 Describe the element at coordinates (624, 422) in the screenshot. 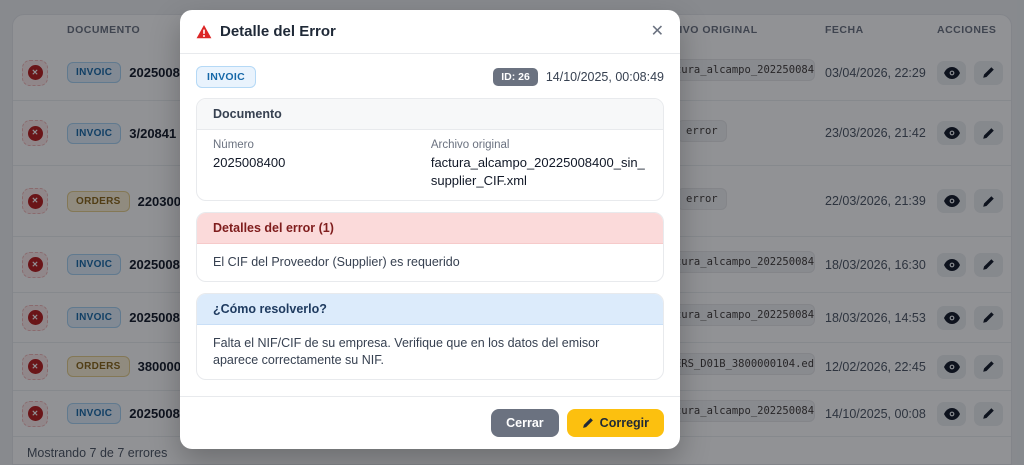

I see `corregir-label: Corregir` at that location.